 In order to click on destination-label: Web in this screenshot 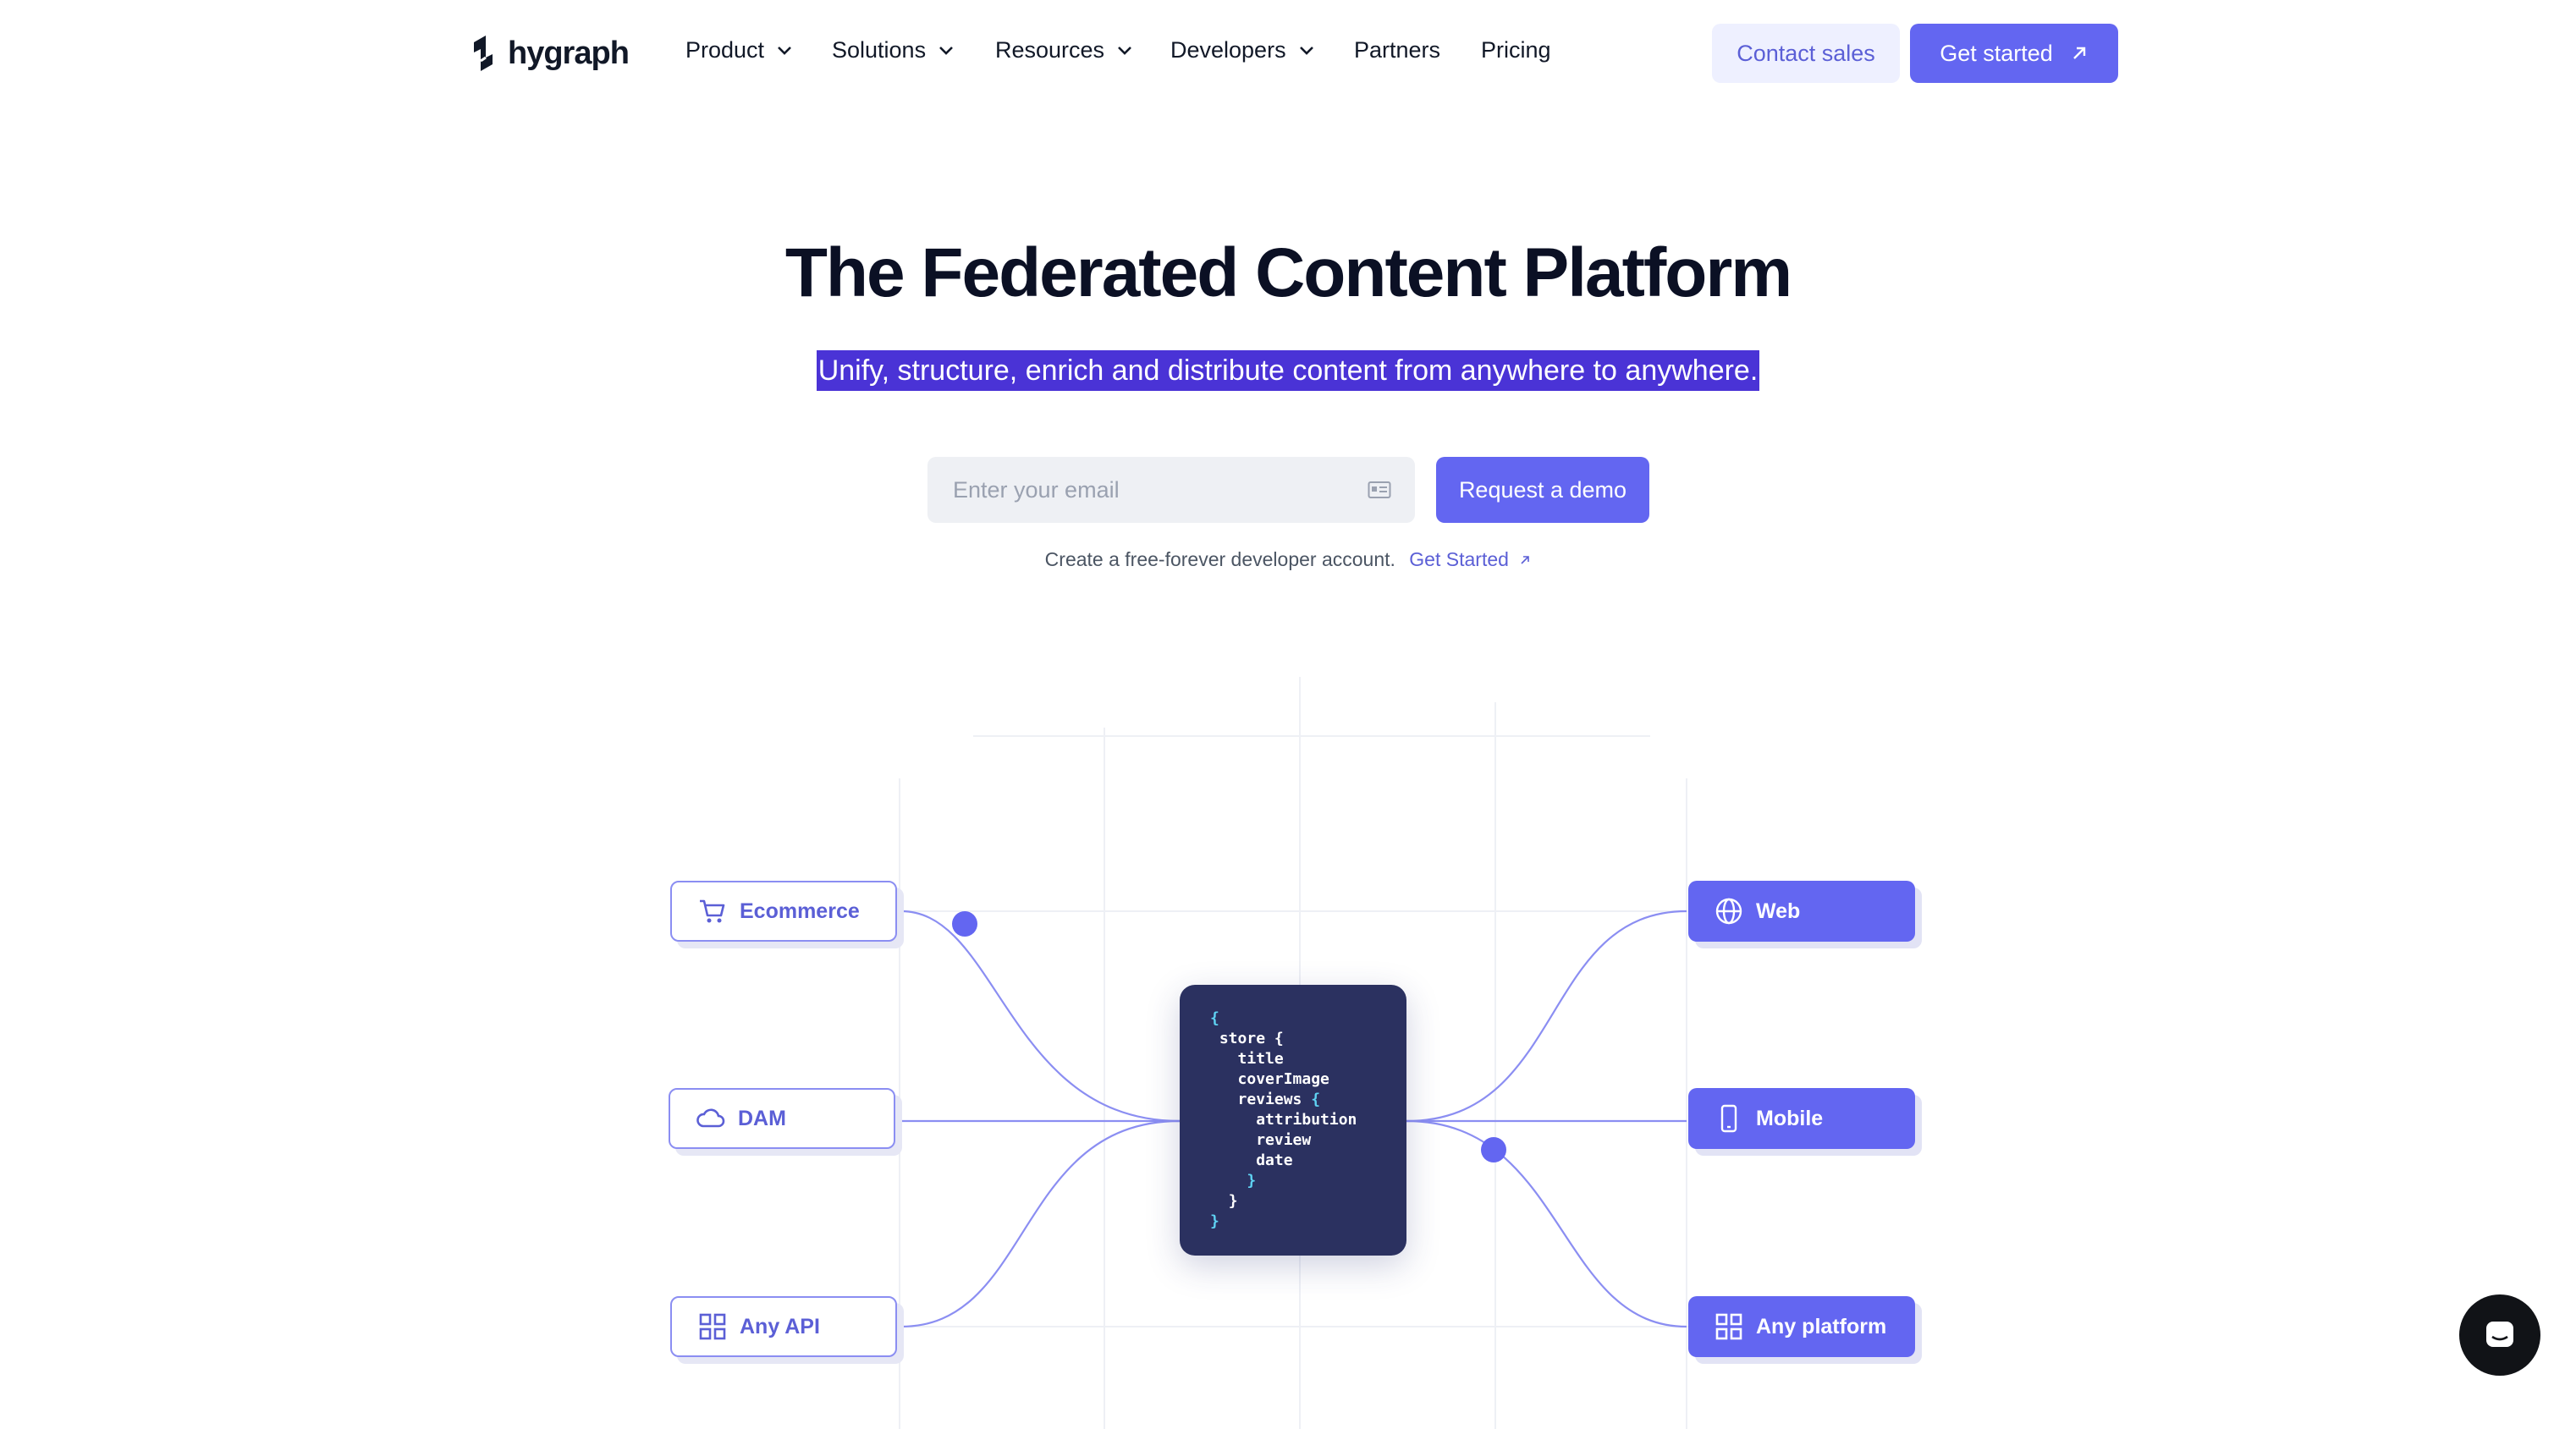, I will do `click(1778, 911)`.